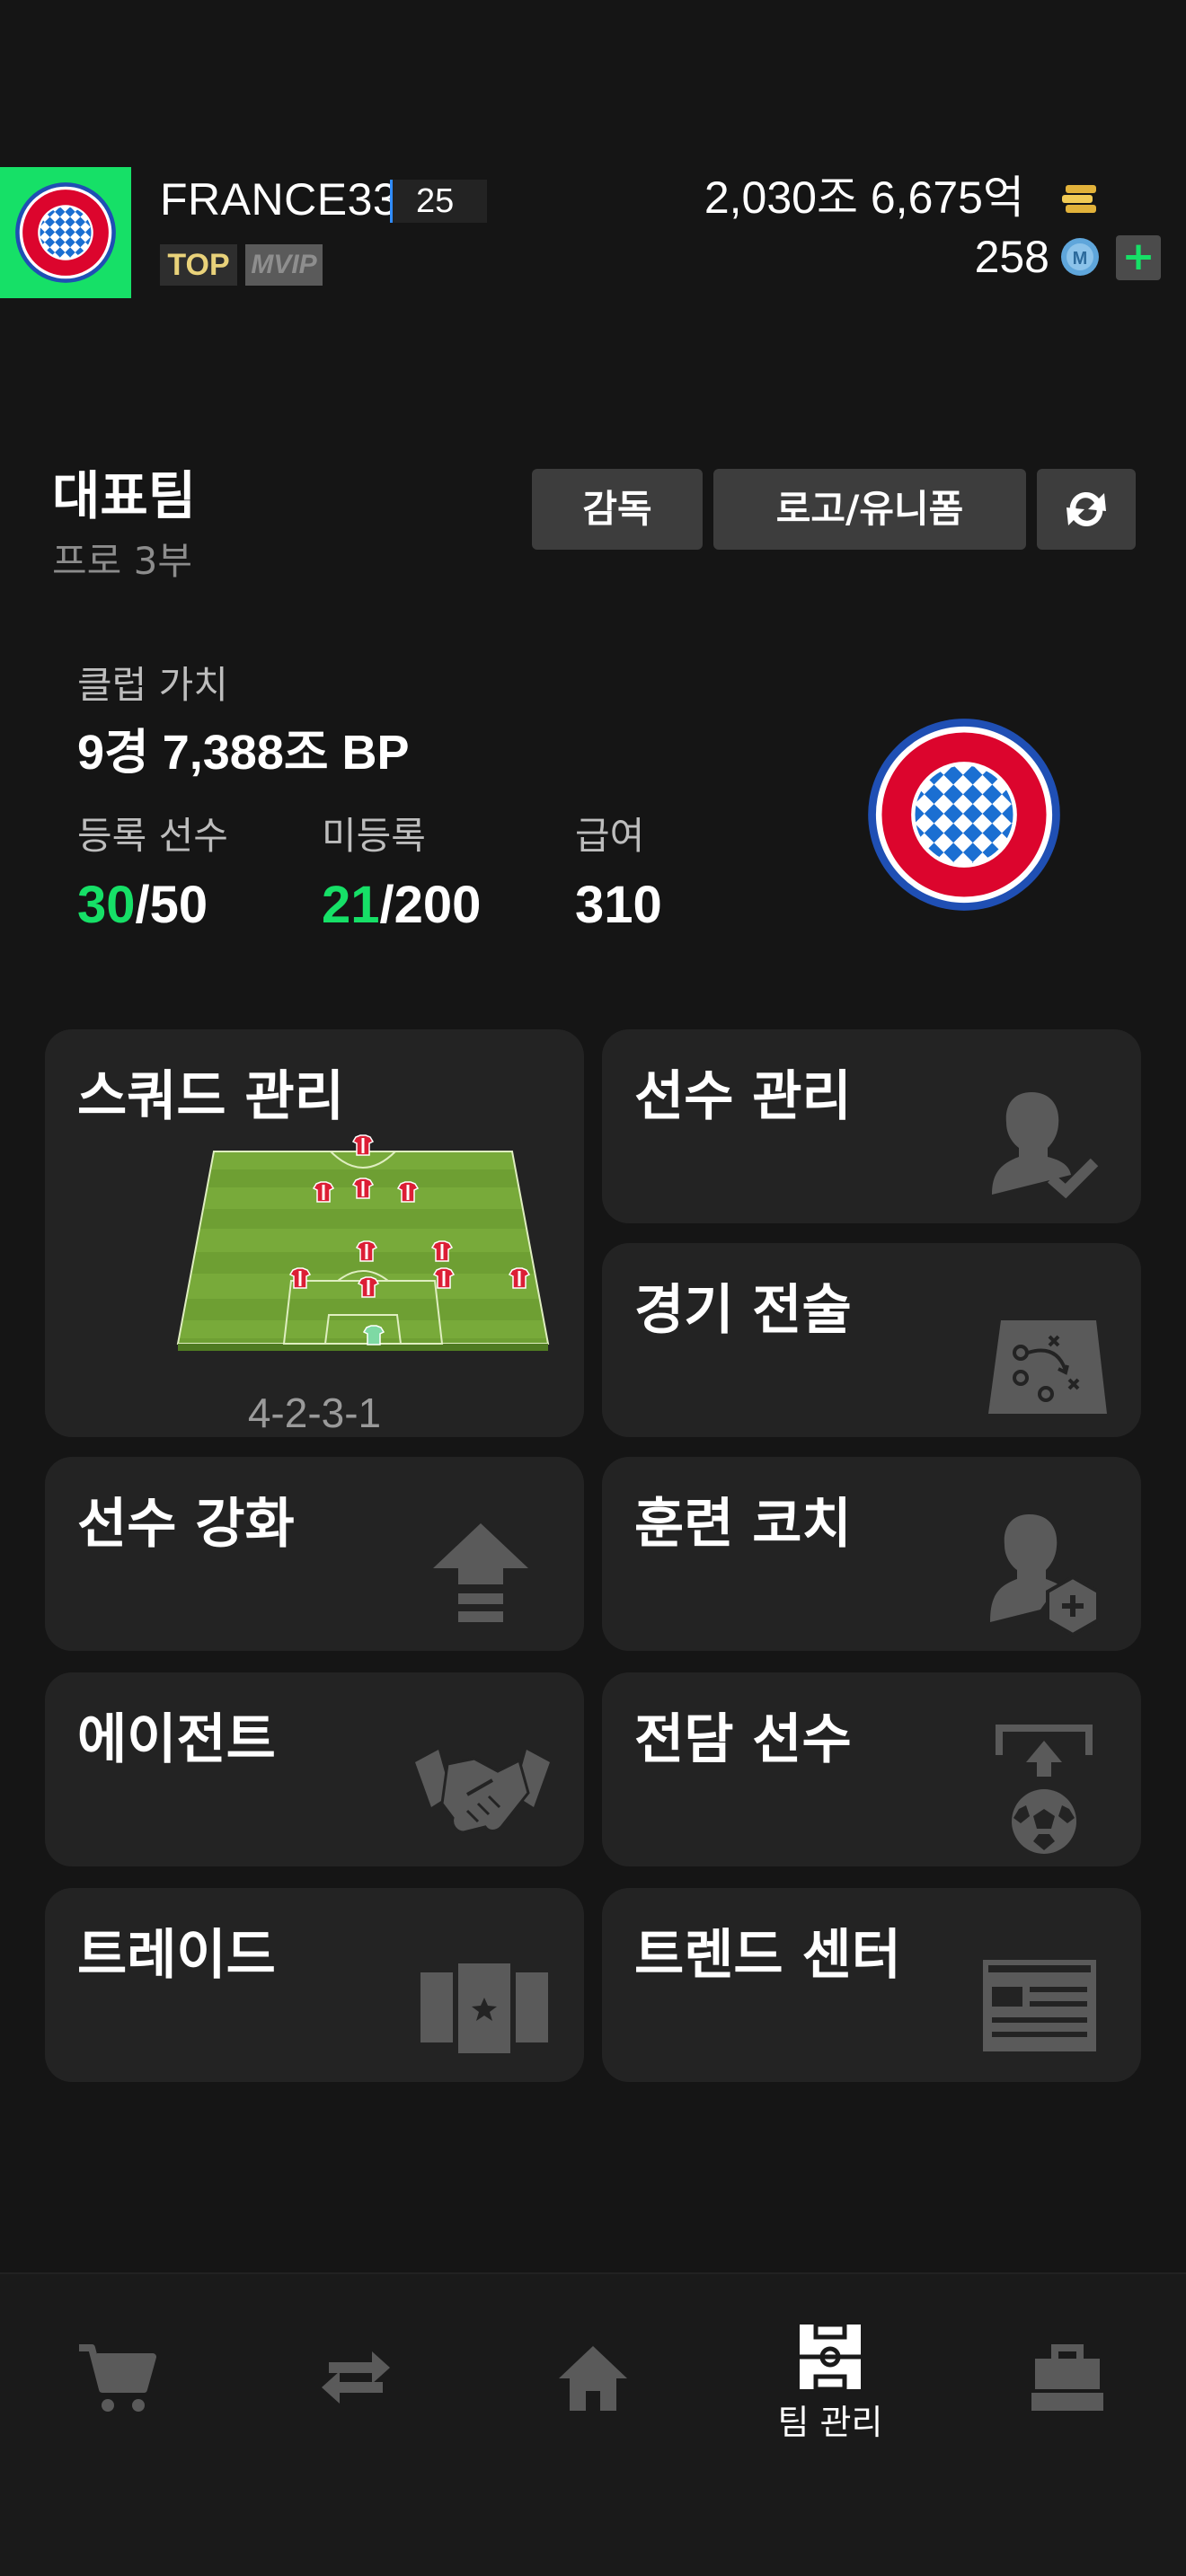 This screenshot has width=1186, height=2576. What do you see at coordinates (314, 1985) in the screenshot?
I see `trade-tile: 트레이드` at bounding box center [314, 1985].